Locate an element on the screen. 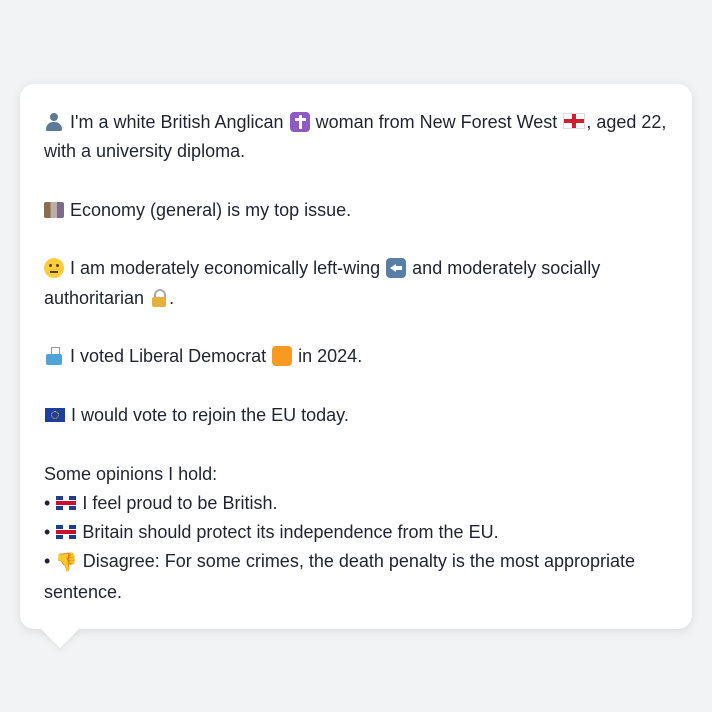  intro-mid-text: woman from New Forest West is located at coordinates (436, 122).